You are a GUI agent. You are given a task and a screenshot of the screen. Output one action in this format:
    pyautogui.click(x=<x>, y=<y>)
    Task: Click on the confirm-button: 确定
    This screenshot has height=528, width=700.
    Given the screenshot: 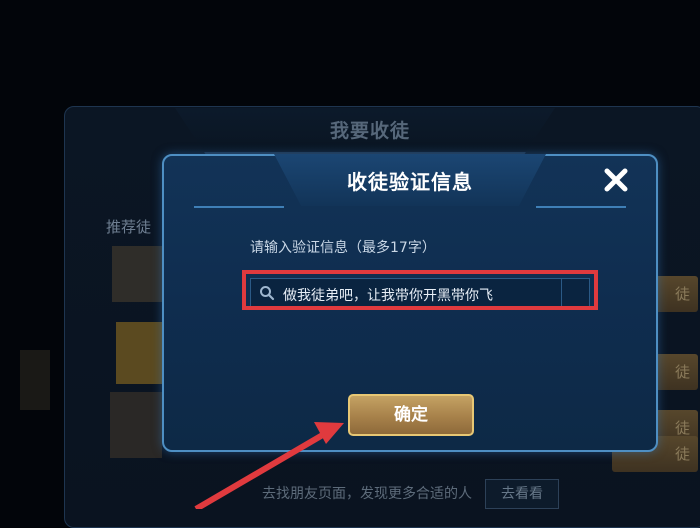 What is the action you would take?
    pyautogui.click(x=411, y=415)
    